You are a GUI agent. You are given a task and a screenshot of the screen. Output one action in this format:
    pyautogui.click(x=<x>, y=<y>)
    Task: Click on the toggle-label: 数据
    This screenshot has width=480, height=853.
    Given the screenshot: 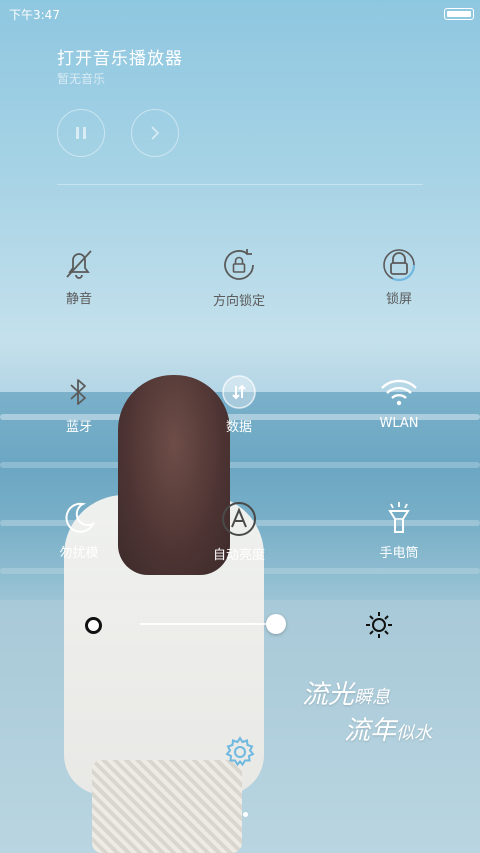 What is the action you would take?
    pyautogui.click(x=238, y=427)
    